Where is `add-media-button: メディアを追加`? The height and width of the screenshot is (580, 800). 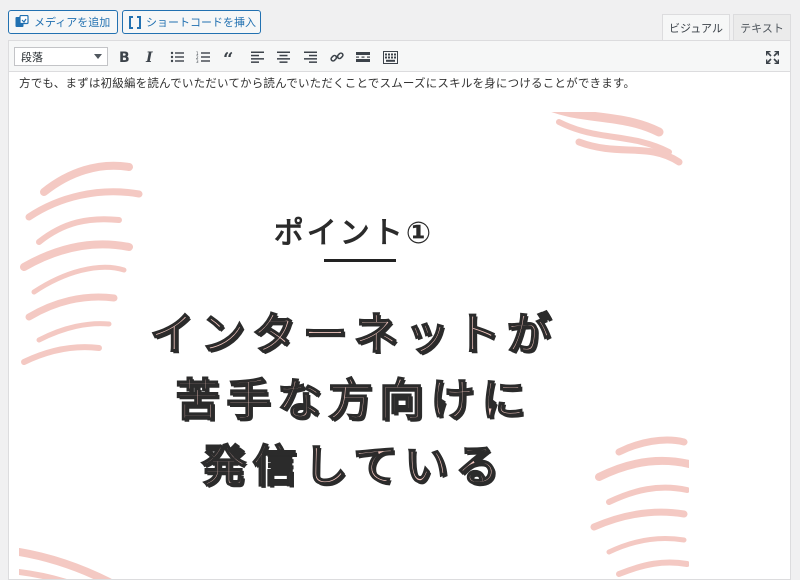
add-media-button: メディアを追加 is located at coordinates (63, 22).